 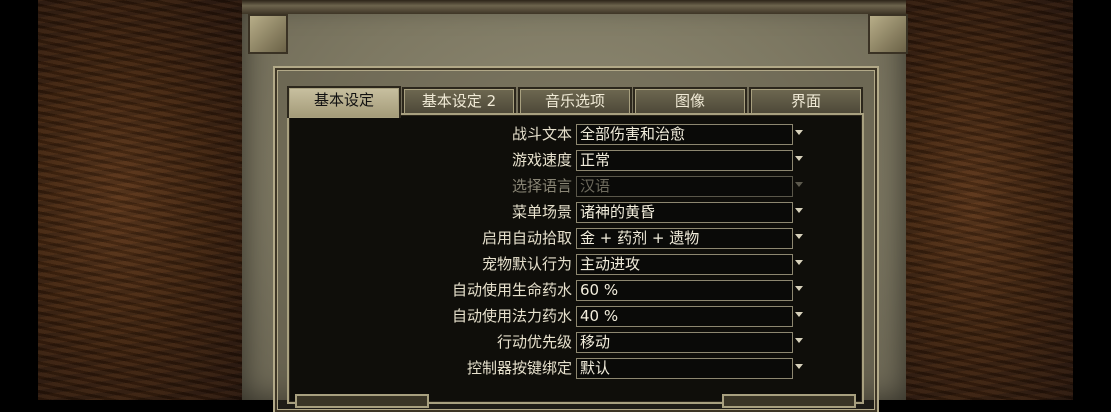 What do you see at coordinates (526, 264) in the screenshot?
I see `setting-label: 宠物默认行为` at bounding box center [526, 264].